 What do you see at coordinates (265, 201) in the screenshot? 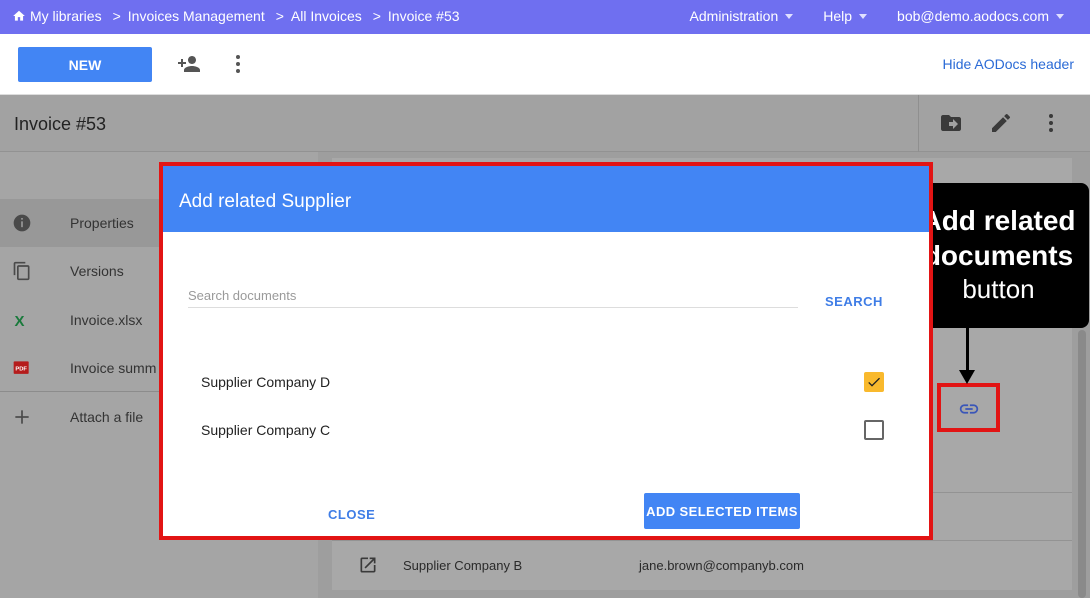
I see `dialog-title: Add related Supplier` at bounding box center [265, 201].